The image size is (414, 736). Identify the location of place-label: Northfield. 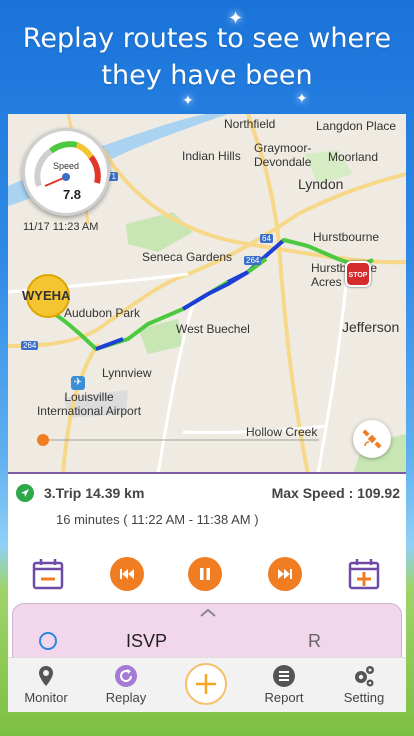
(250, 124).